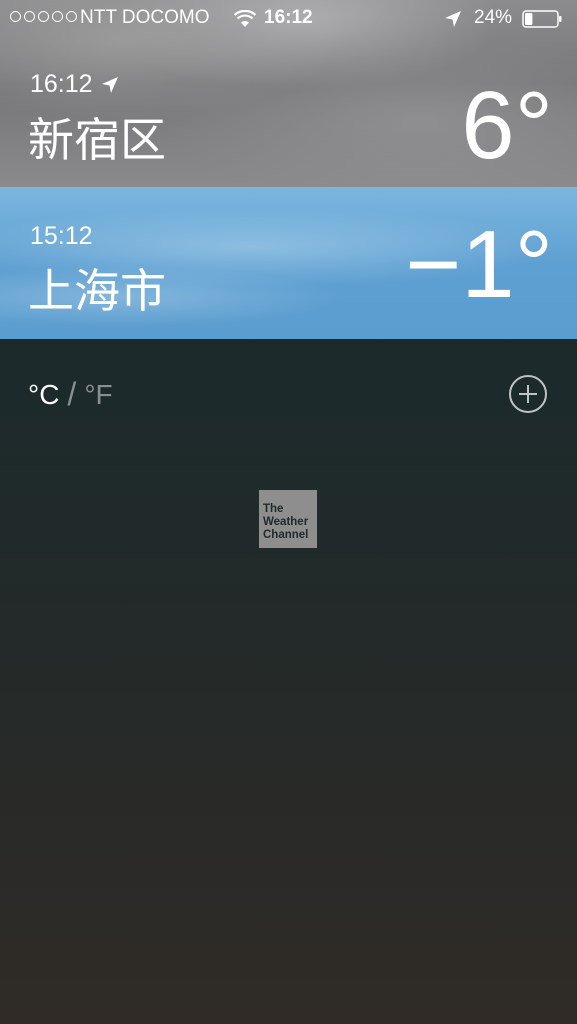 Image resolution: width=577 pixels, height=1024 pixels. I want to click on add-city-button, so click(528, 394).